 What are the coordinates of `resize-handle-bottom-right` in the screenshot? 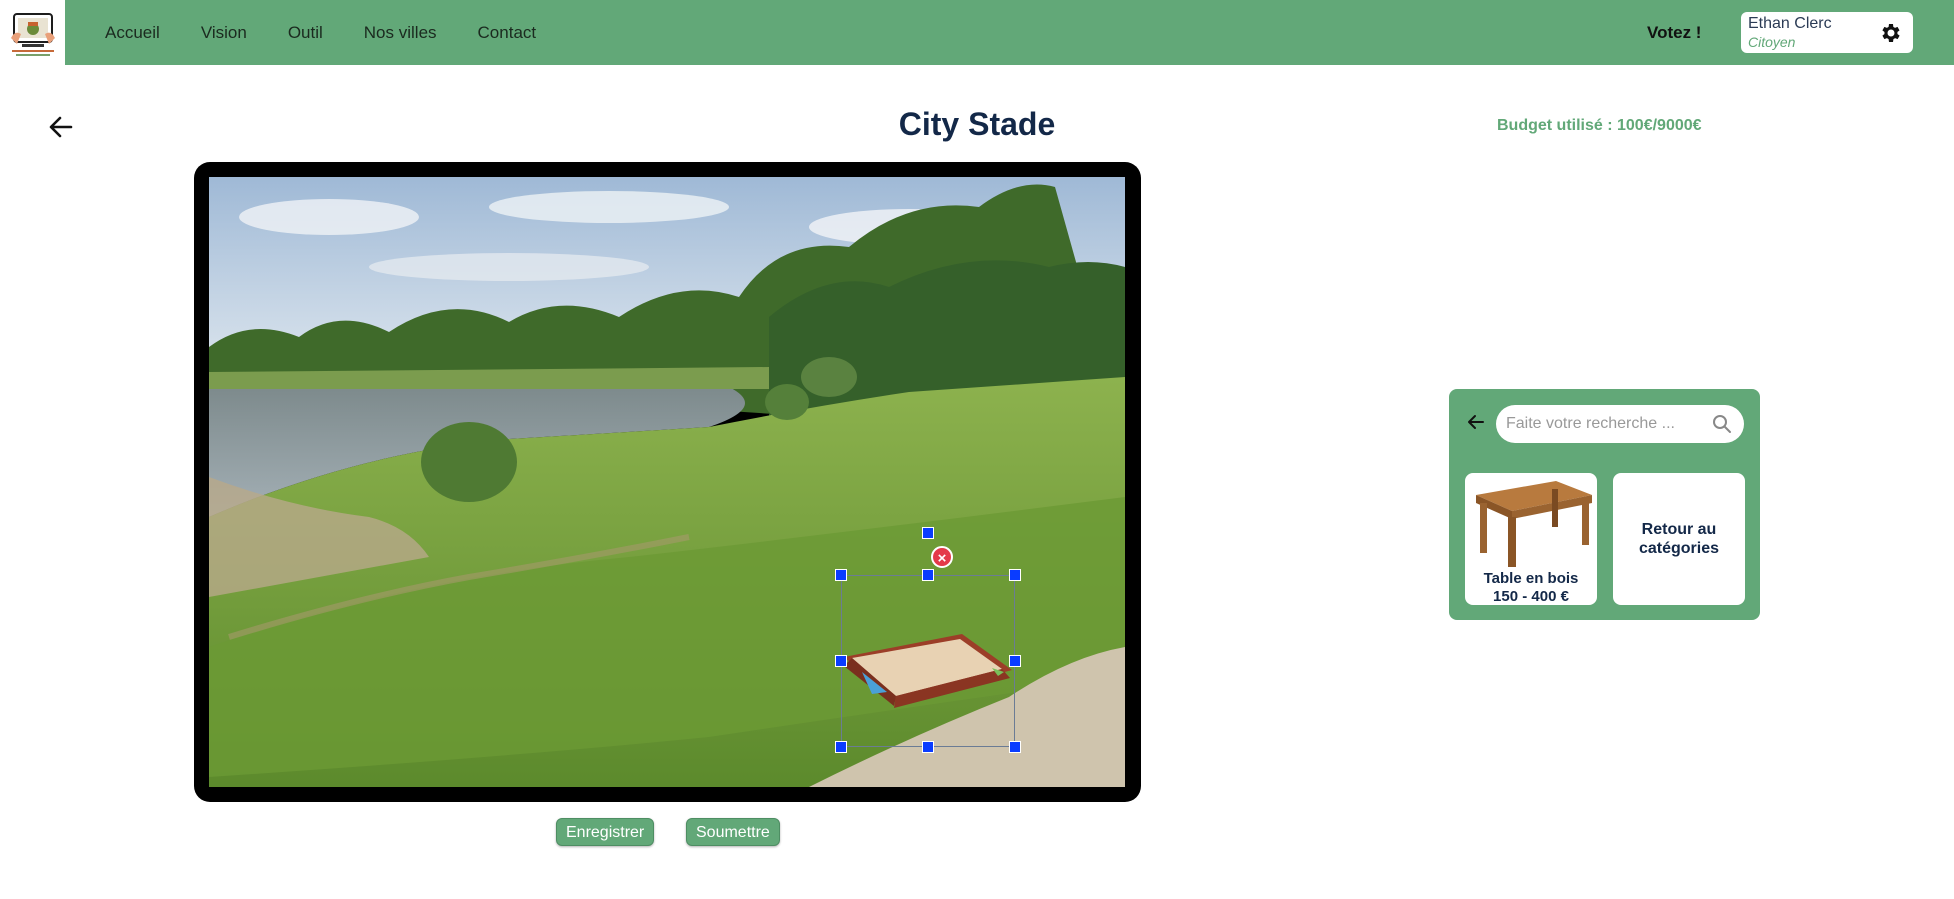 It's located at (1015, 747).